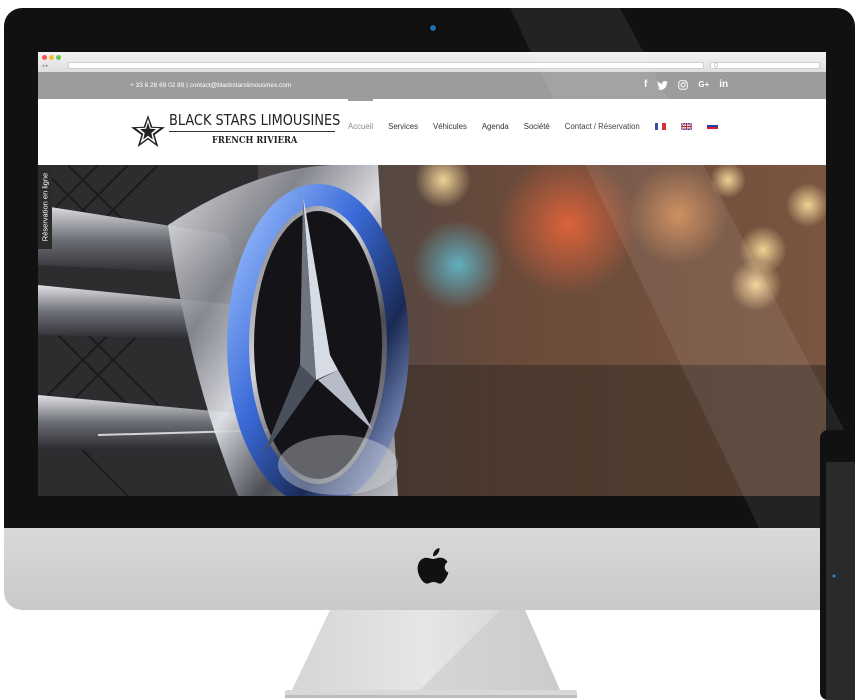 This screenshot has width=855, height=700. I want to click on online-reservation-label: Réservation en ligne, so click(45, 207).